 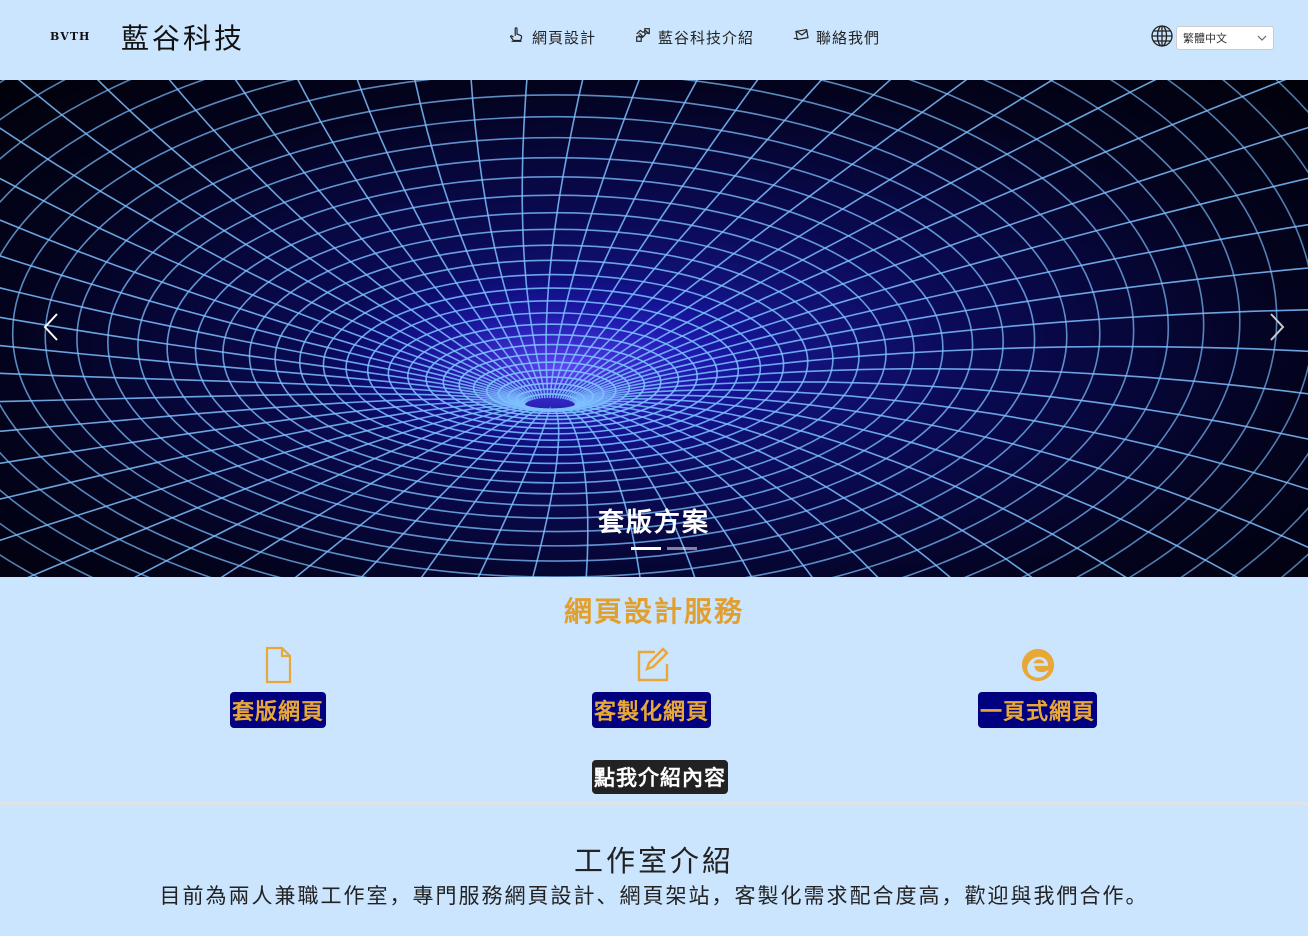 I want to click on about-title: 工作室介紹, so click(x=653, y=861).